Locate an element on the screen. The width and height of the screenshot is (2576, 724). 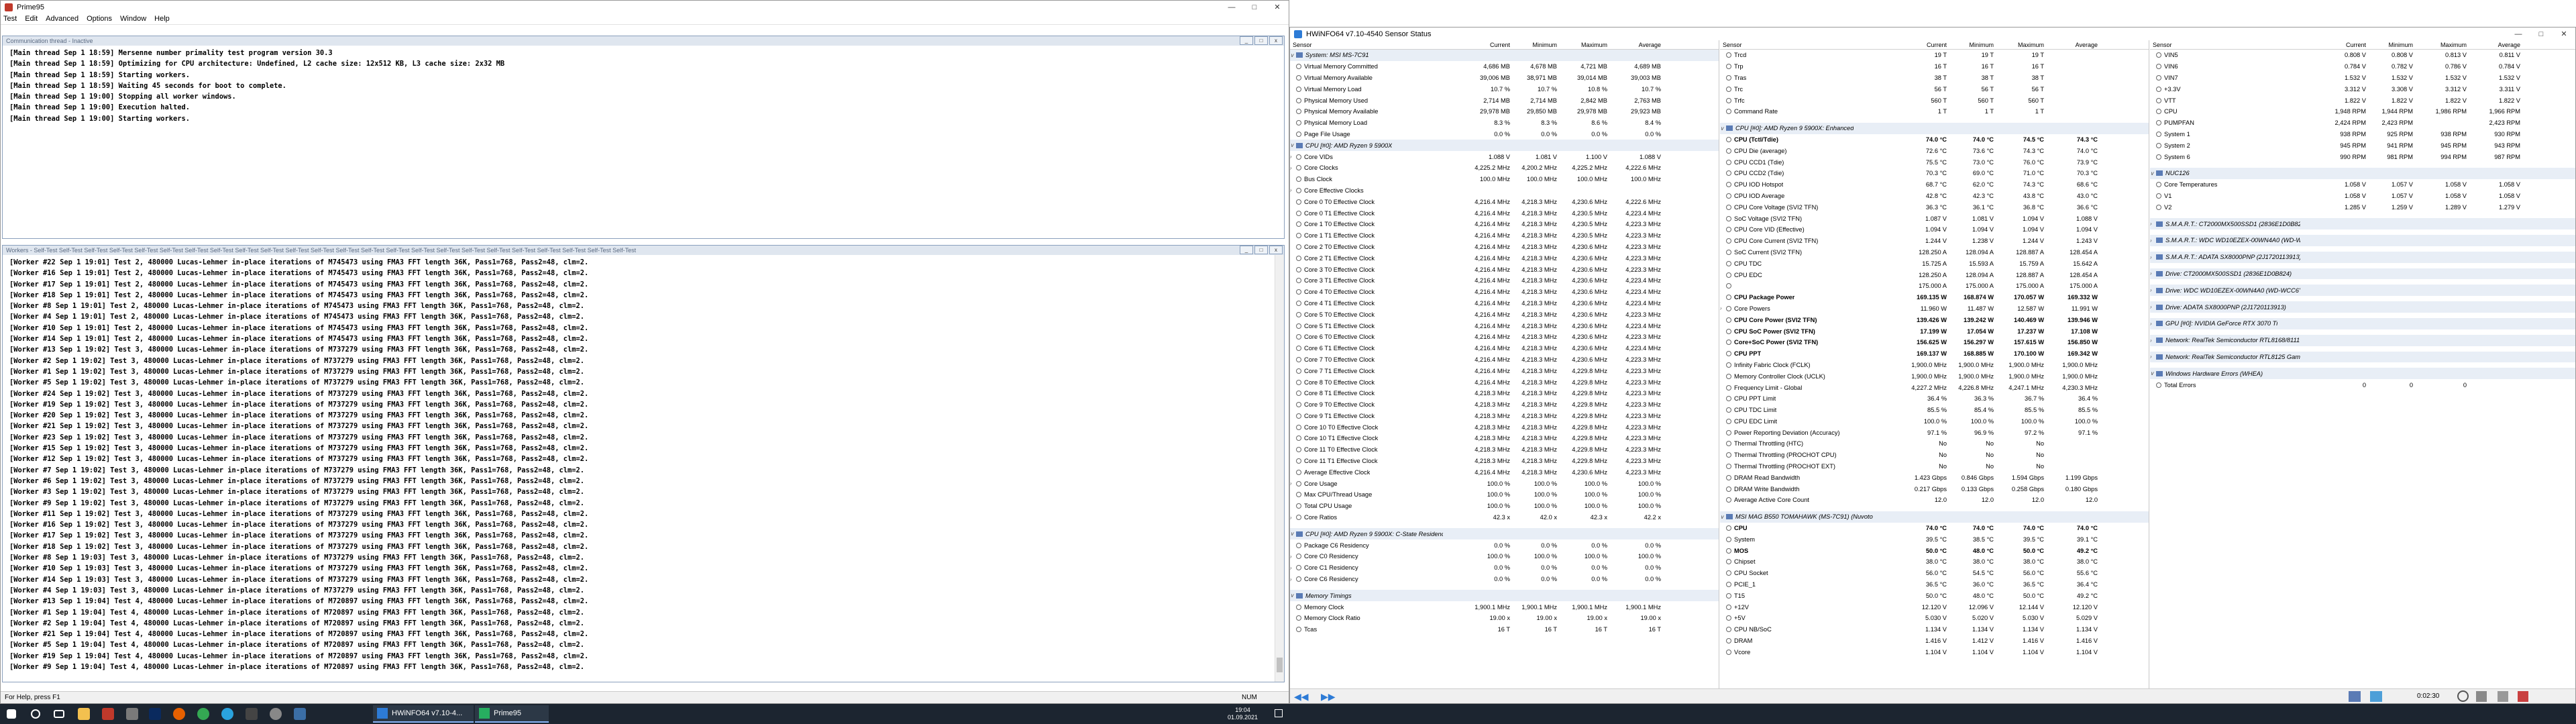
sensor-row: VIN6 0.784 V 0.782 V 0.786 V 0.784 V is located at coordinates (2362, 66).